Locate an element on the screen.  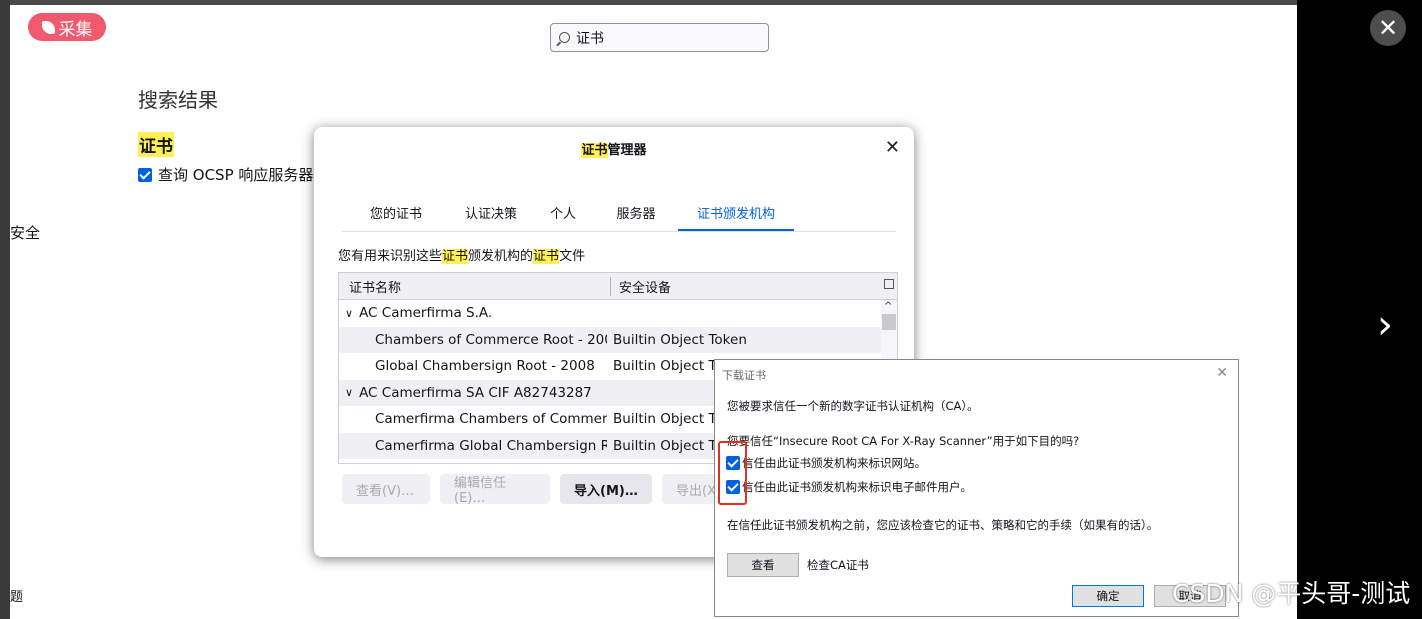
collect-badge: 采集 is located at coordinates (67, 27).